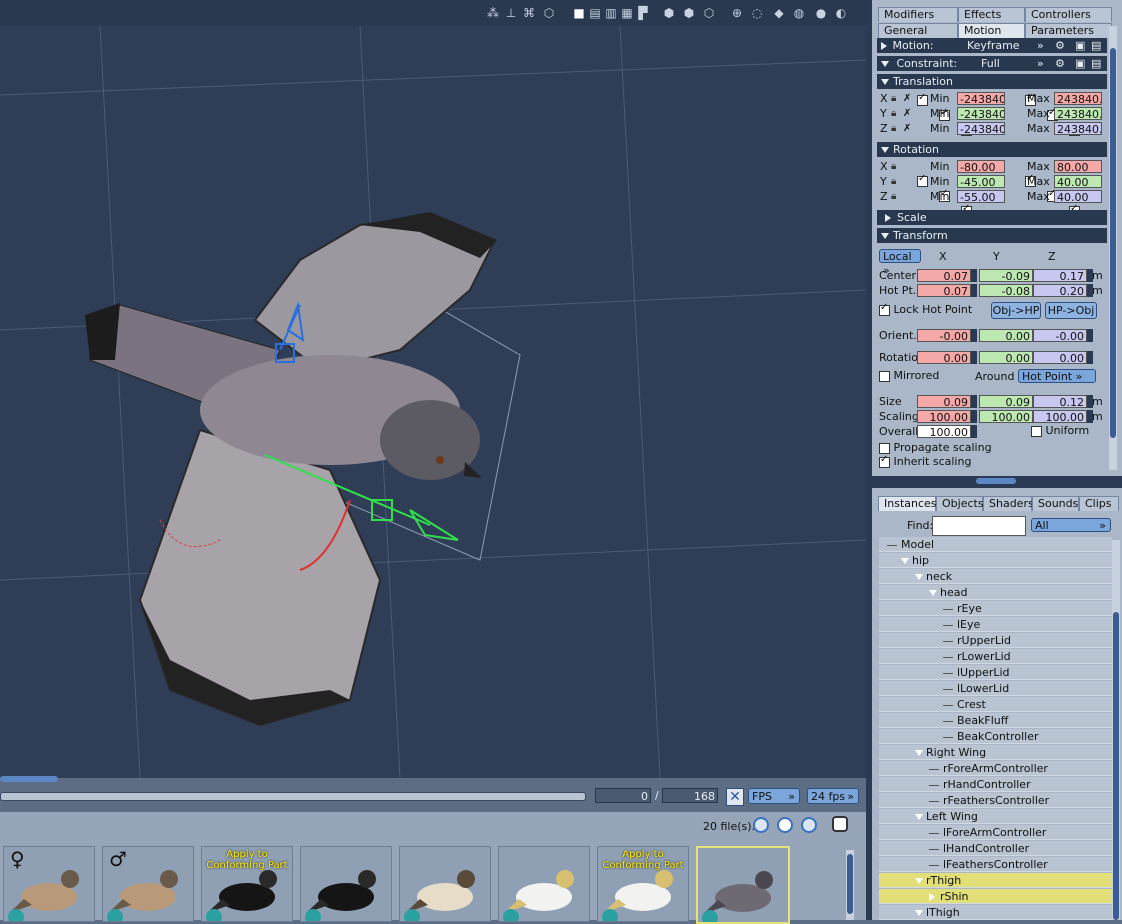 Image resolution: width=1122 pixels, height=924 pixels. I want to click on timeline-grip, so click(29, 779).